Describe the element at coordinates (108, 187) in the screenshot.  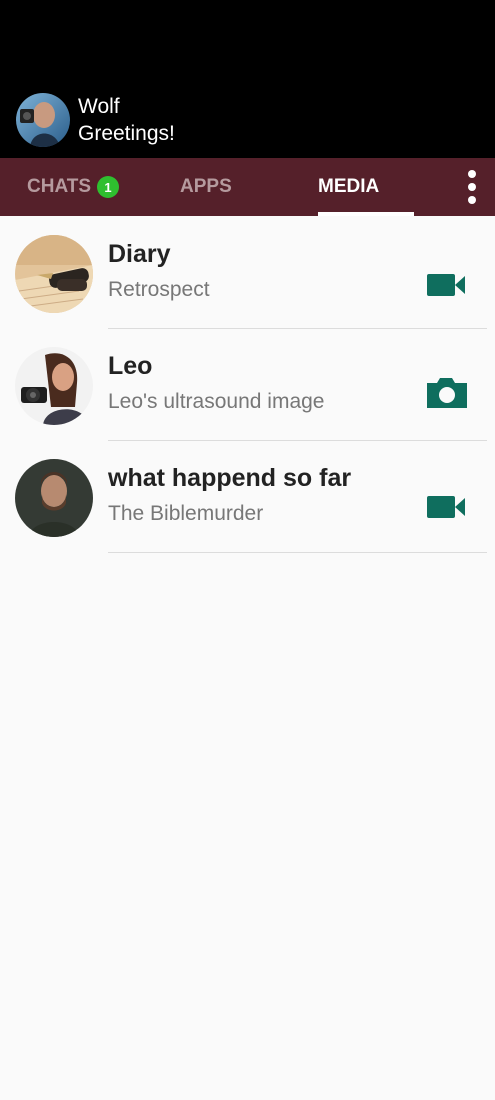
I see `unread-badge: 1` at that location.